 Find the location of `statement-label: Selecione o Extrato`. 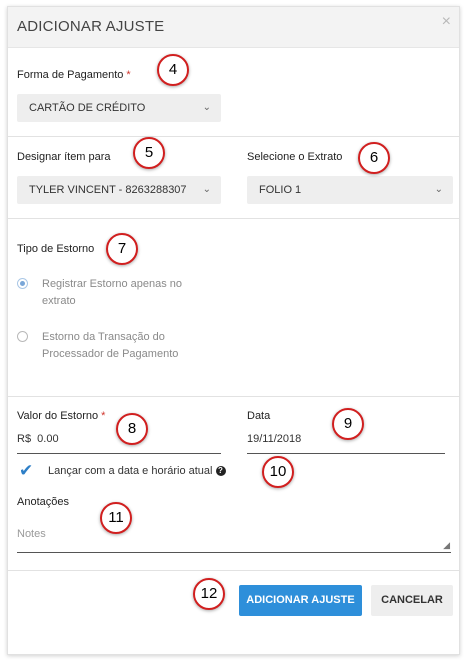

statement-label: Selecione o Extrato is located at coordinates (295, 157).